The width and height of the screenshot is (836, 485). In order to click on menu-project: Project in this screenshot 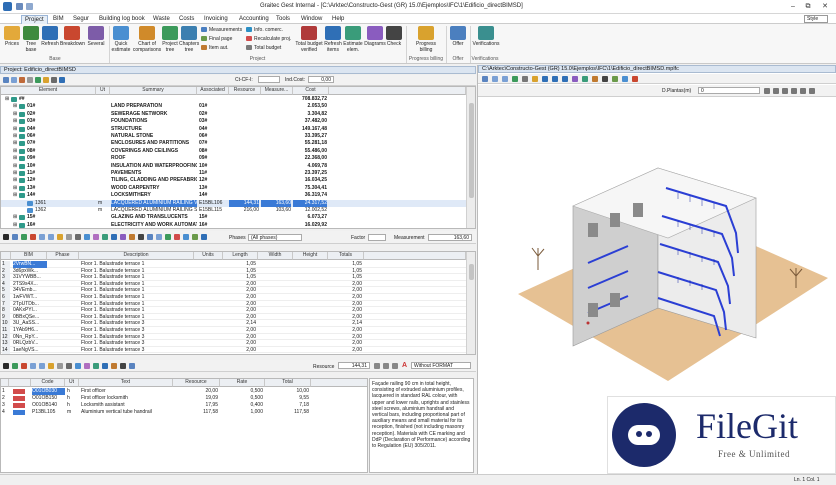, I will do `click(34, 19)`.